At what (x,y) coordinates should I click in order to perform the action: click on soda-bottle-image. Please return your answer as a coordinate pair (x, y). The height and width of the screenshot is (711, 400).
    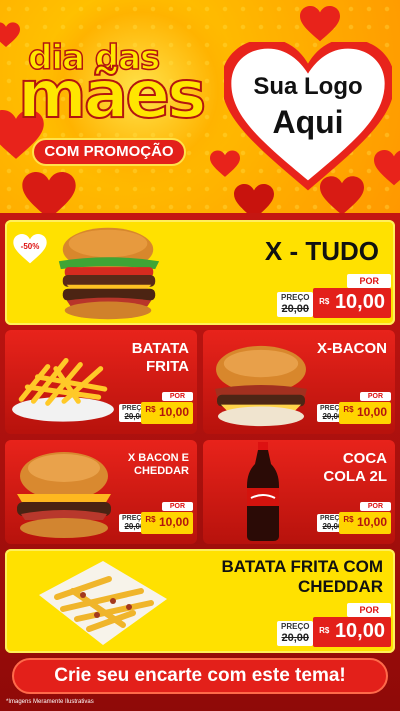
    Looking at the image, I should click on (263, 492).